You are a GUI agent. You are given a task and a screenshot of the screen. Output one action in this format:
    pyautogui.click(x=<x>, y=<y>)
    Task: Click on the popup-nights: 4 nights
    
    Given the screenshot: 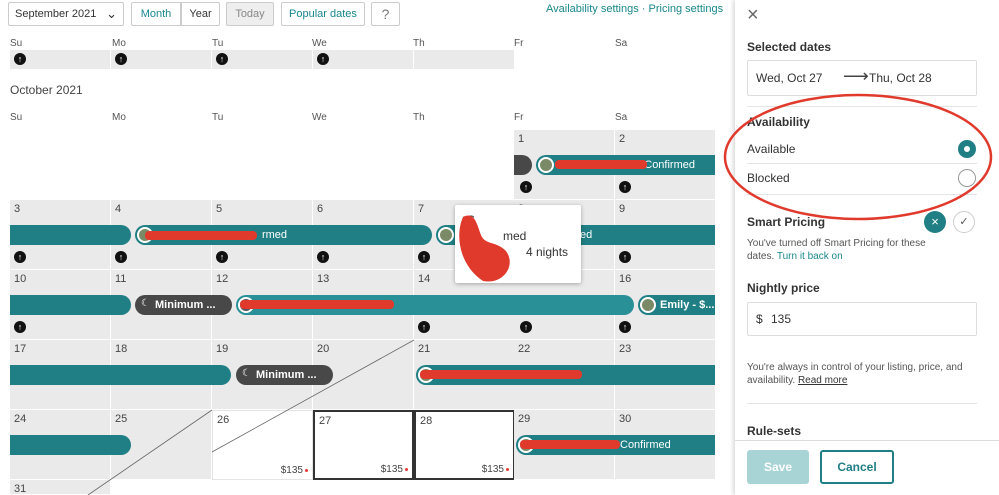 What is the action you would take?
    pyautogui.click(x=547, y=252)
    